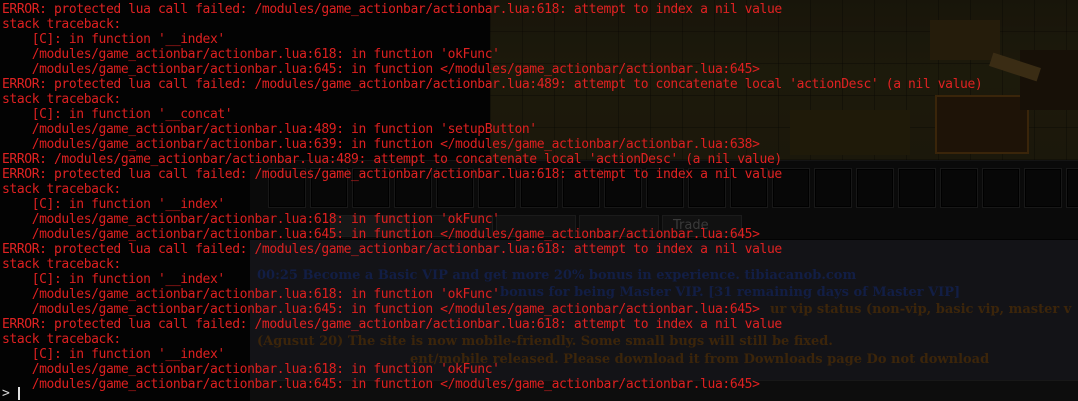 This screenshot has height=401, width=1078. Describe the element at coordinates (117, 114) in the screenshot. I see `traceback-line: [C]: in function '__concat'` at that location.